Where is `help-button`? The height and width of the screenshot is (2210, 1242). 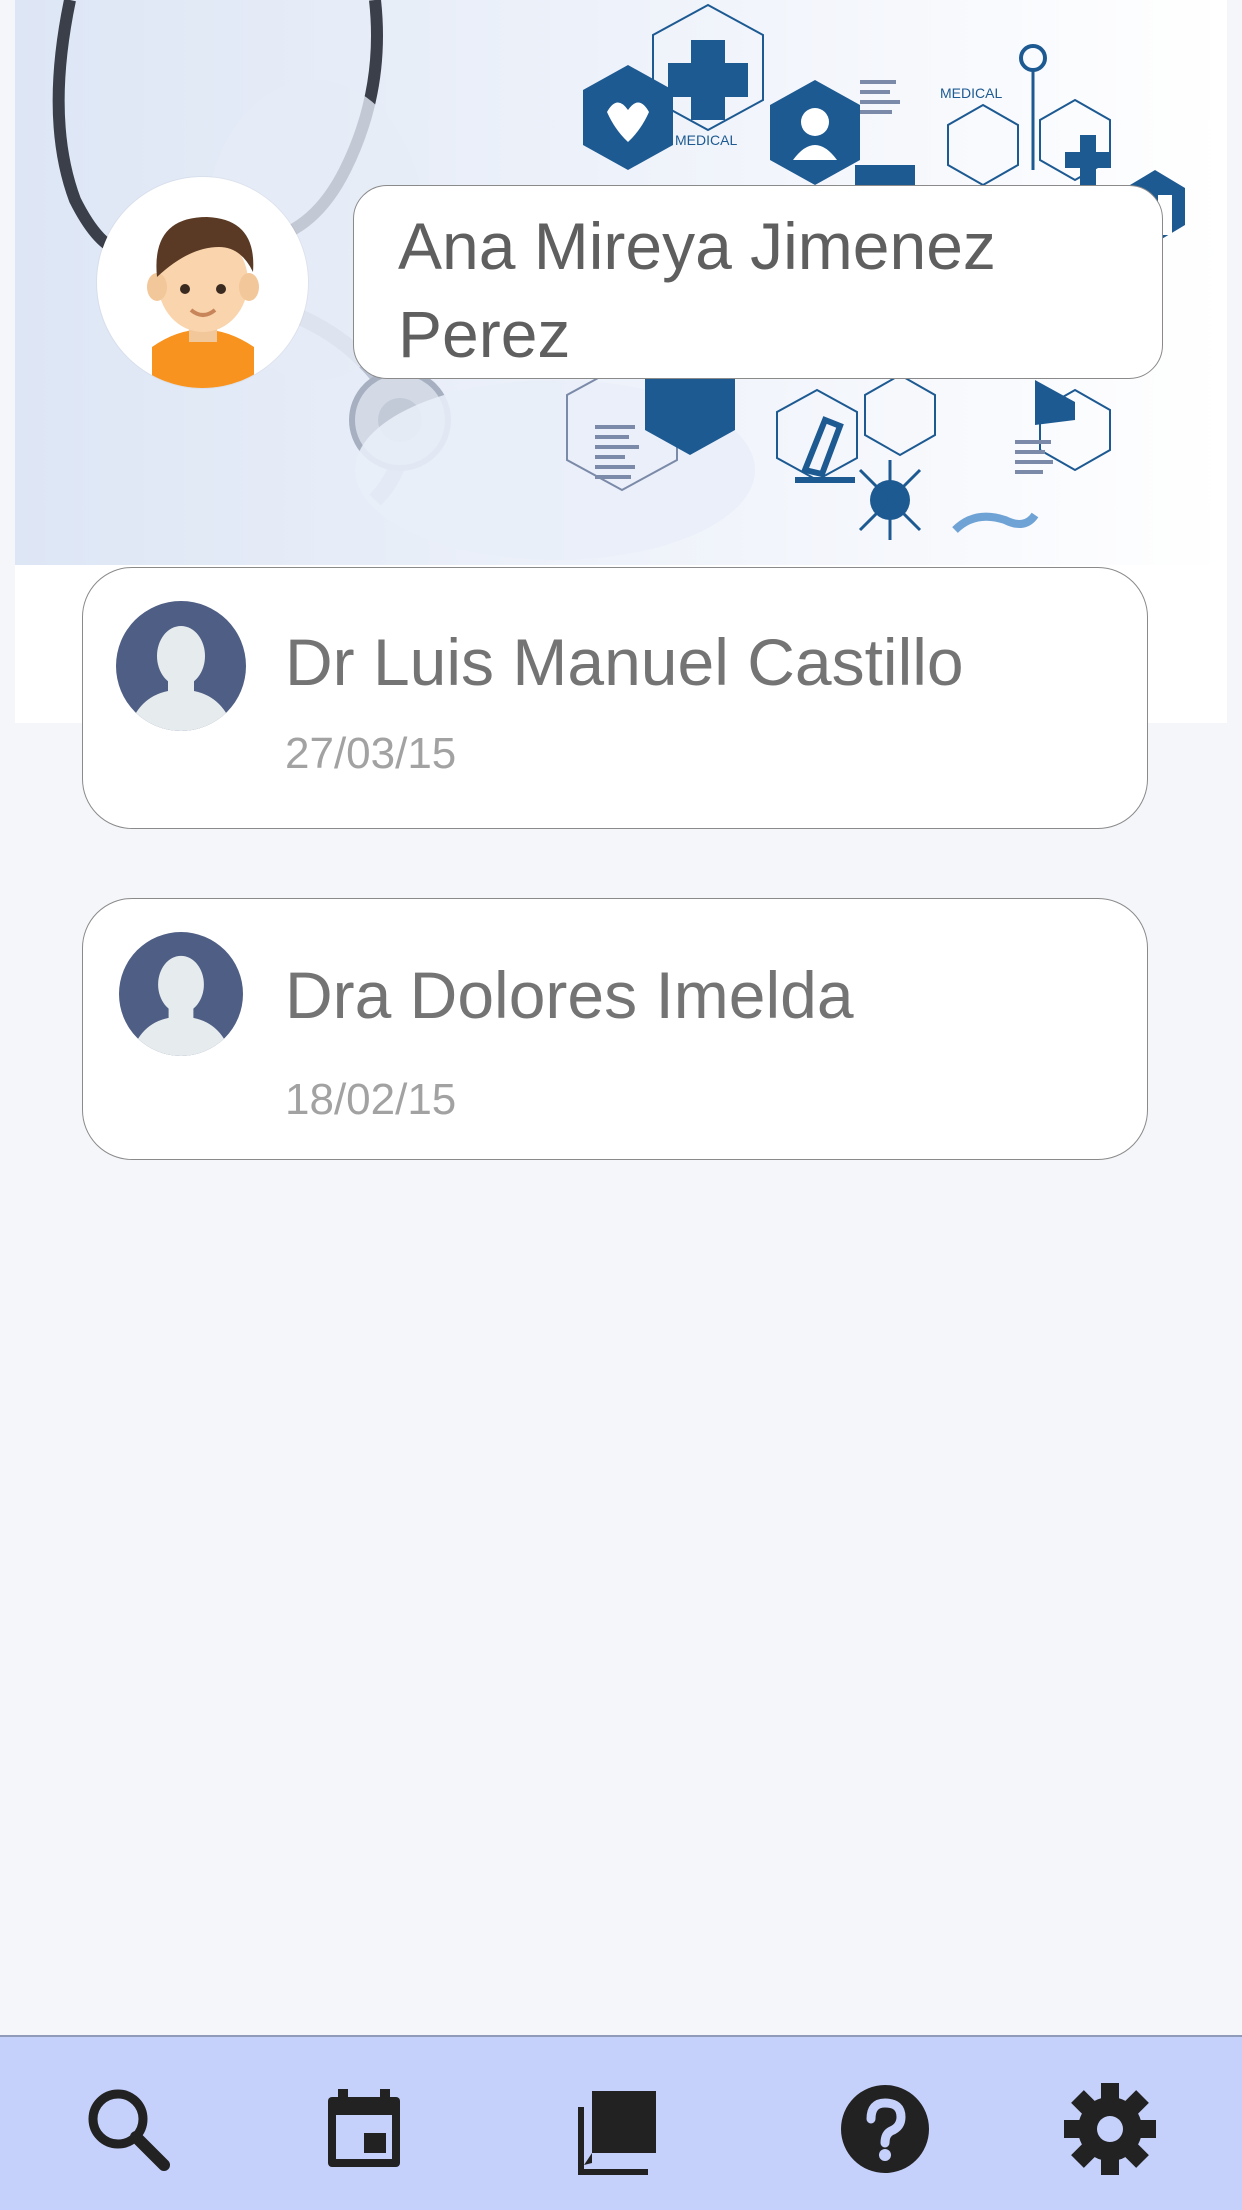
help-button is located at coordinates (885, 2129).